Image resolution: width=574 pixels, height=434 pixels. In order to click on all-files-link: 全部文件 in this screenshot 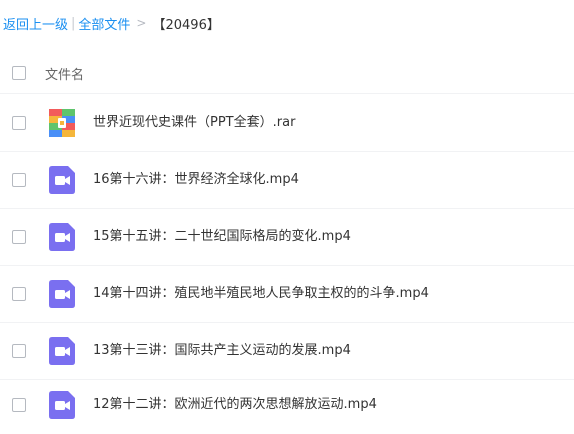, I will do `click(104, 23)`.